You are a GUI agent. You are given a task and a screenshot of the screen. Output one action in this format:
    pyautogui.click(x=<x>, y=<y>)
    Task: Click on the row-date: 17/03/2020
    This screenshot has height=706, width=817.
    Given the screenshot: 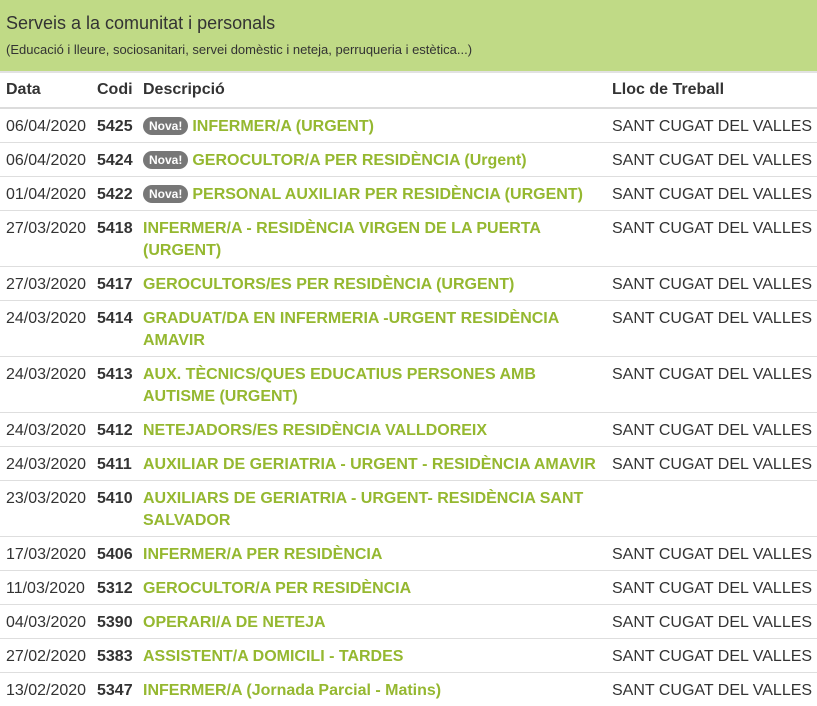 What is the action you would take?
    pyautogui.click(x=45, y=554)
    